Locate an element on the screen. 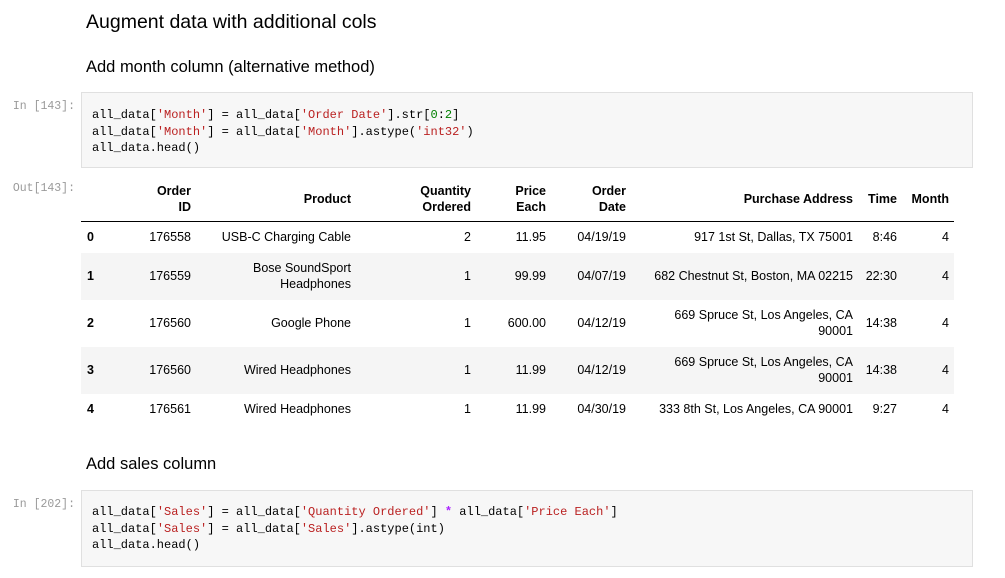  table-cell: 11.95 is located at coordinates (530, 237).